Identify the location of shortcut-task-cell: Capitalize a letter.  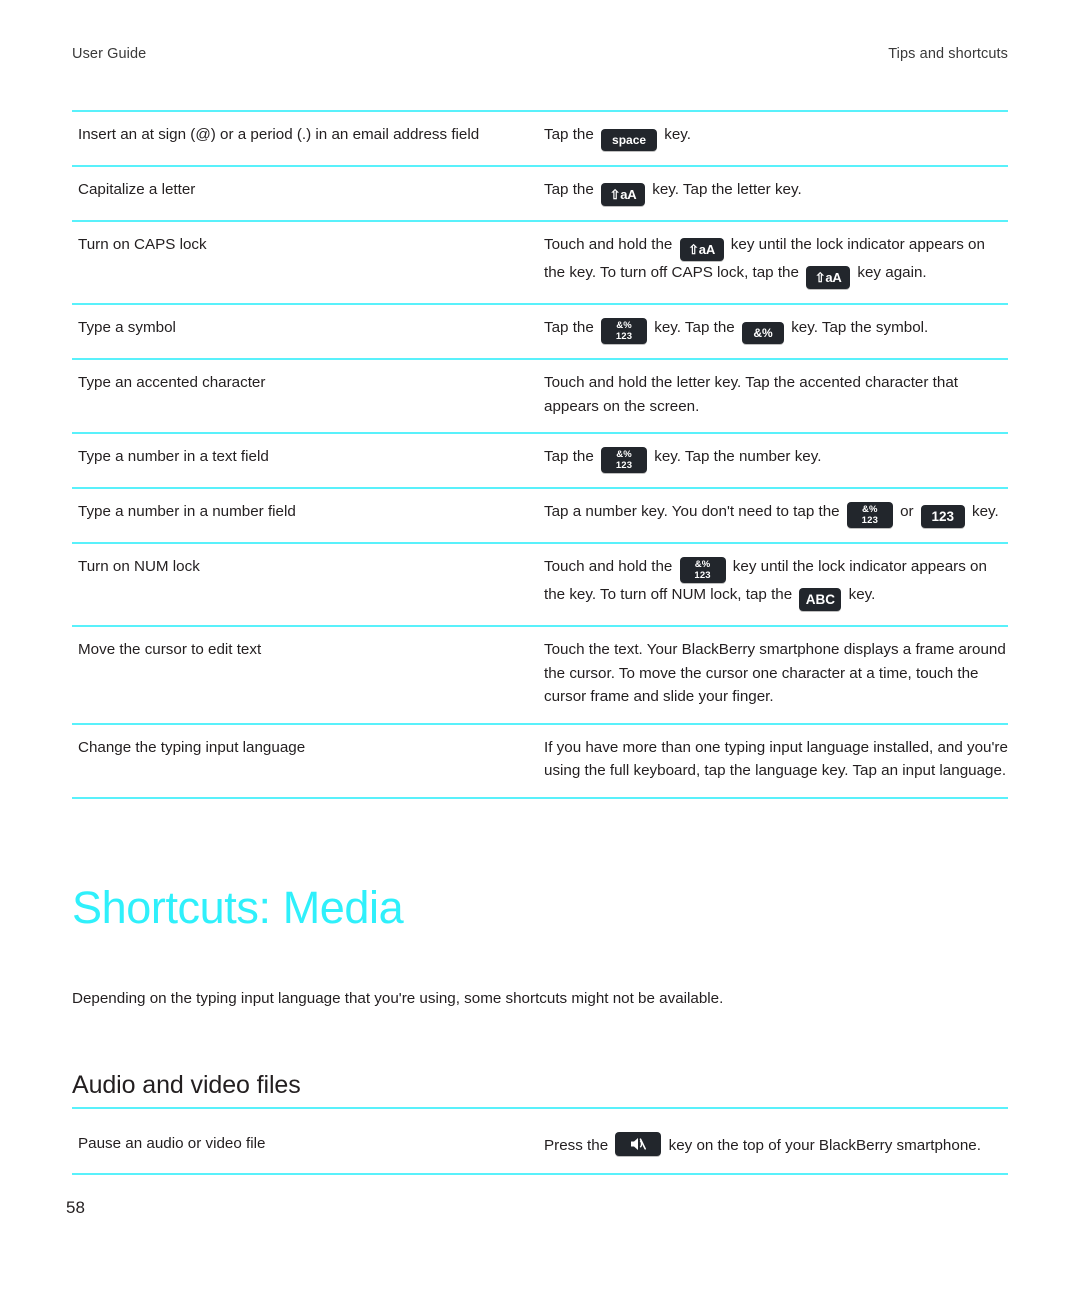
(137, 189).